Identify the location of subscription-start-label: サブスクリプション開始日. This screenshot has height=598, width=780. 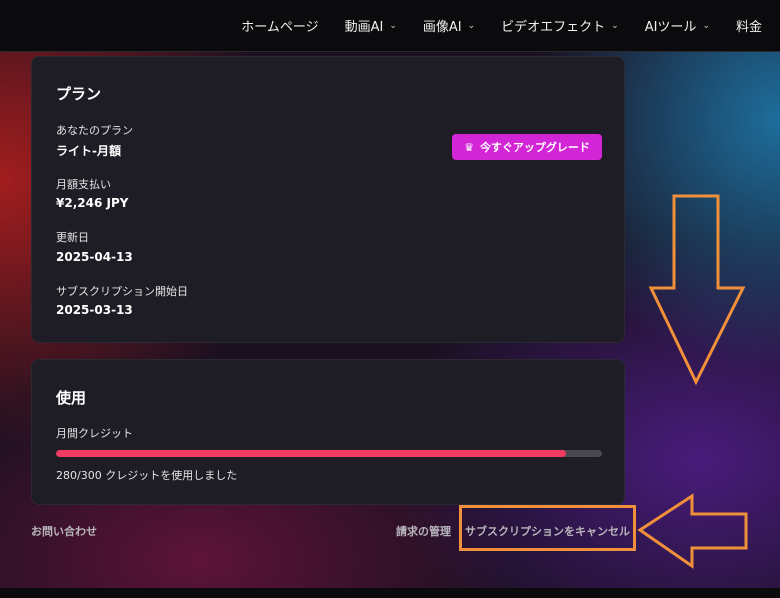
(122, 291).